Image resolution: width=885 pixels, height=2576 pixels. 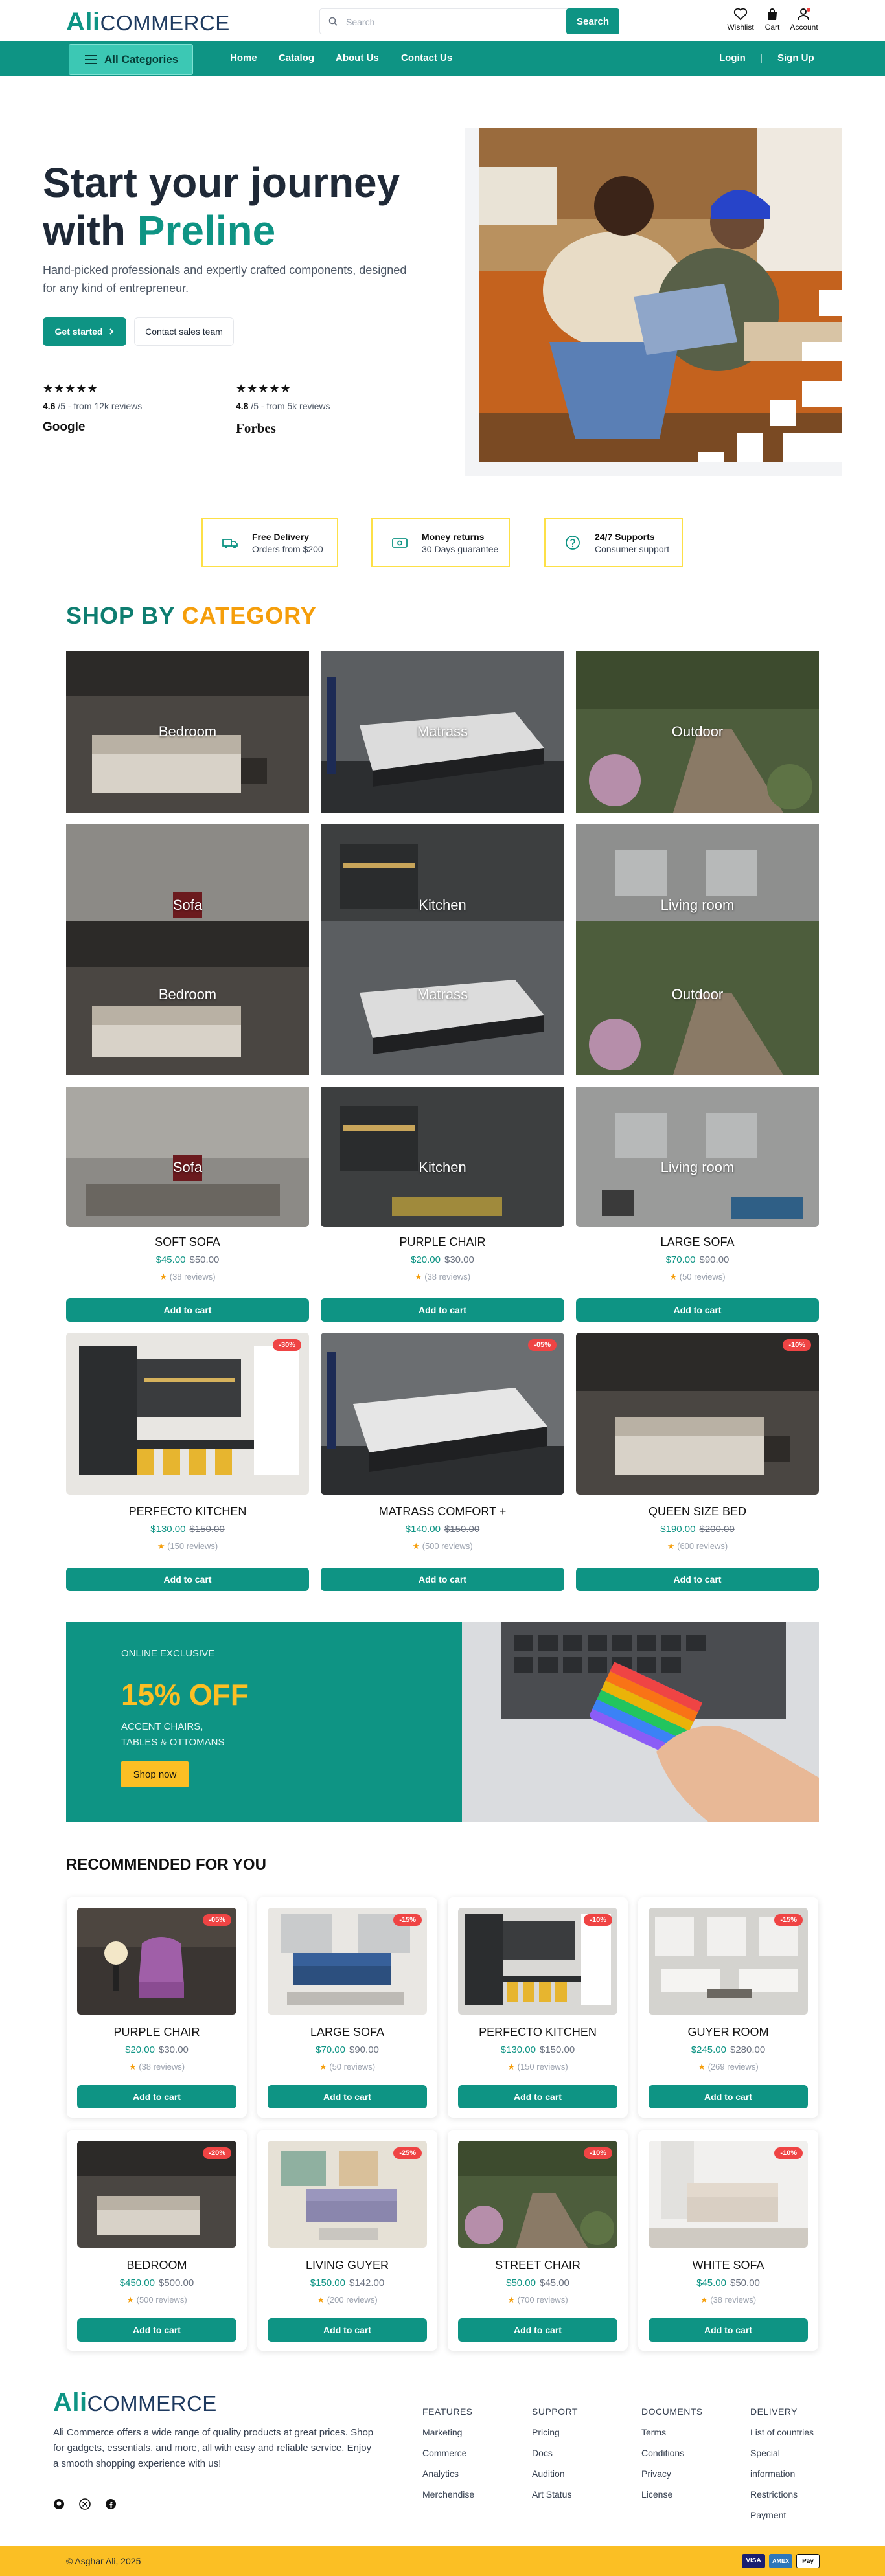 What do you see at coordinates (442, 1512) in the screenshot?
I see `product-name: MATRASS COMFORT +` at bounding box center [442, 1512].